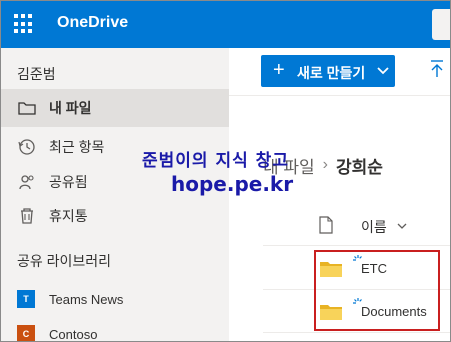 Image resolution: width=451 pixels, height=342 pixels. Describe the element at coordinates (374, 268) in the screenshot. I see `file-name: ETC` at that location.